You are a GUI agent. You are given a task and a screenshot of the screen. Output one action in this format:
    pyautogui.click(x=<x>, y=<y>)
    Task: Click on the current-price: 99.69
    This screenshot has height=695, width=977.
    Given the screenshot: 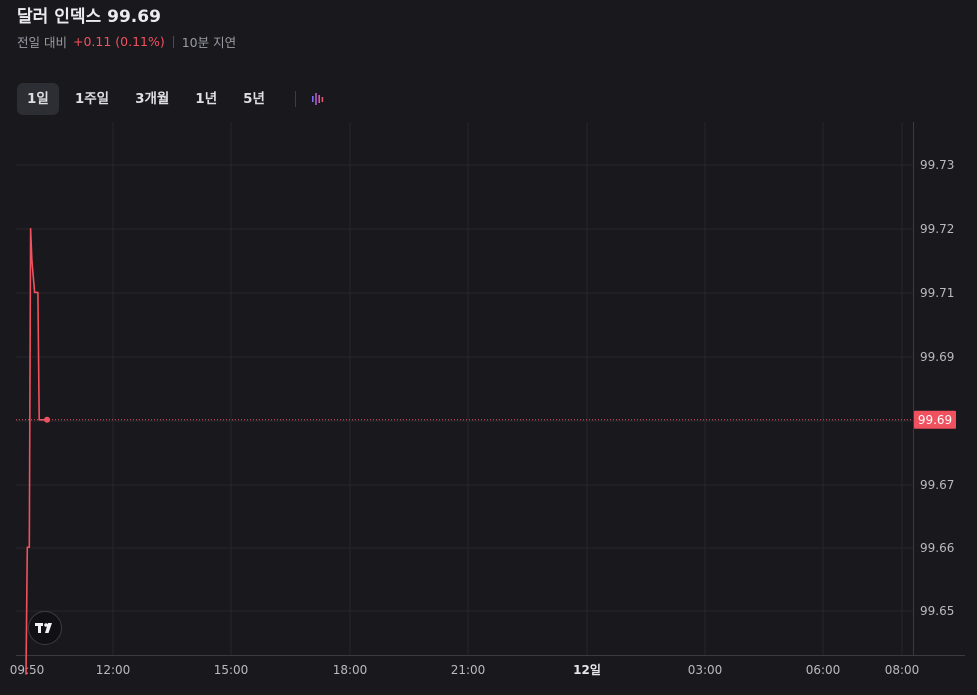 What is the action you would take?
    pyautogui.click(x=134, y=17)
    